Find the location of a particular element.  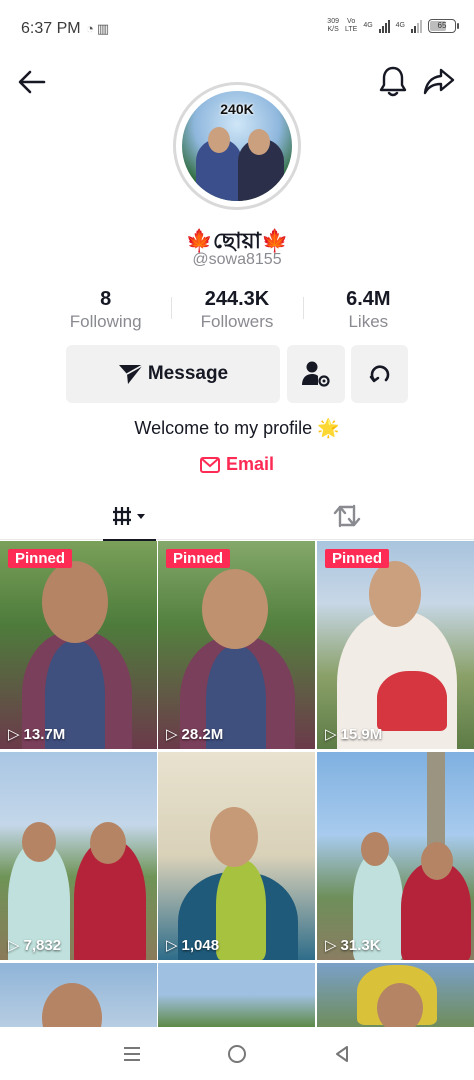

stat-following: 8 Following is located at coordinates (105, 311).